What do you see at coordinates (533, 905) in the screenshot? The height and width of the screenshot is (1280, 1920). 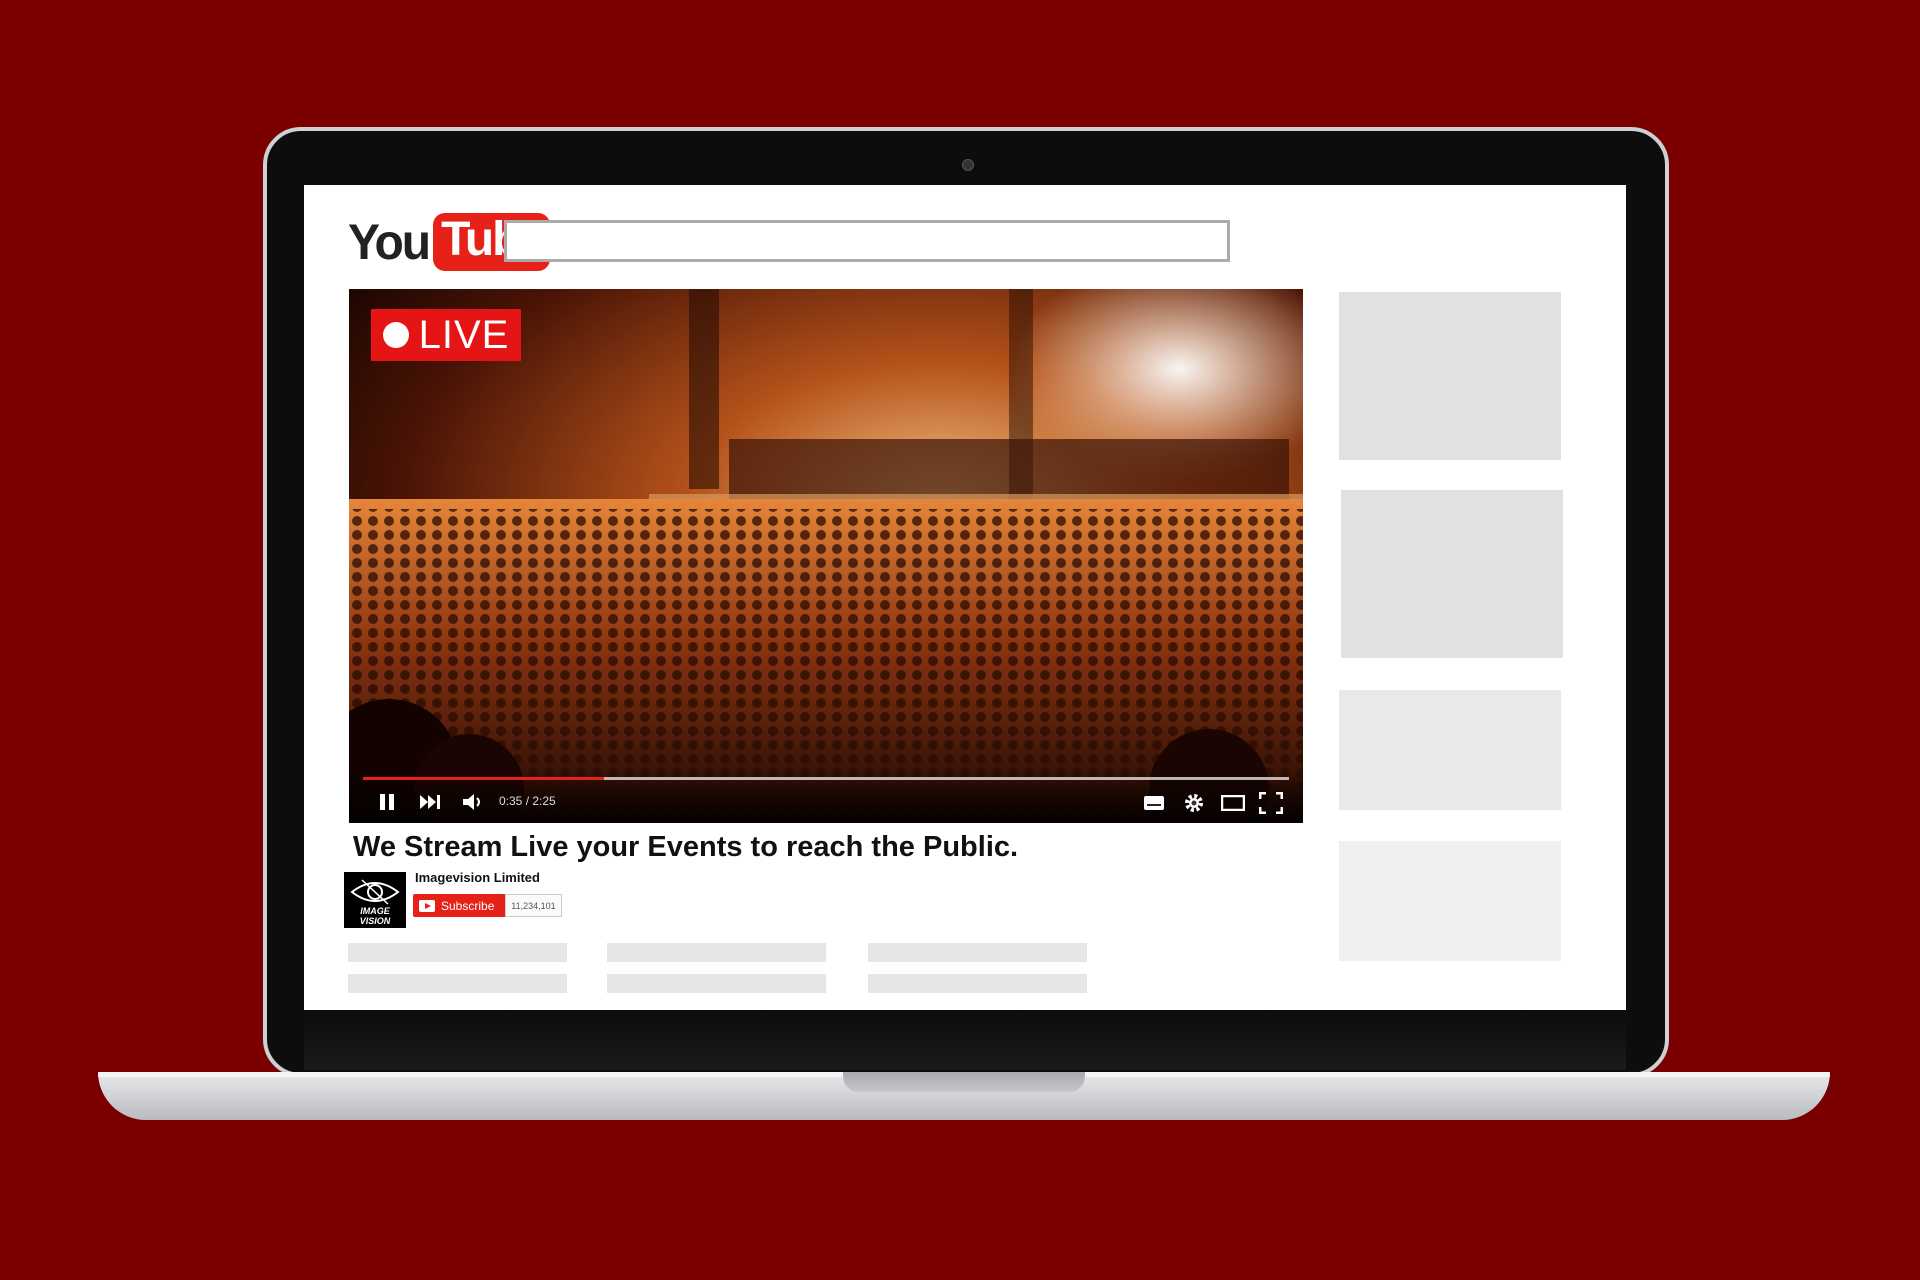 I see `subscriber-count: 11,234,101` at bounding box center [533, 905].